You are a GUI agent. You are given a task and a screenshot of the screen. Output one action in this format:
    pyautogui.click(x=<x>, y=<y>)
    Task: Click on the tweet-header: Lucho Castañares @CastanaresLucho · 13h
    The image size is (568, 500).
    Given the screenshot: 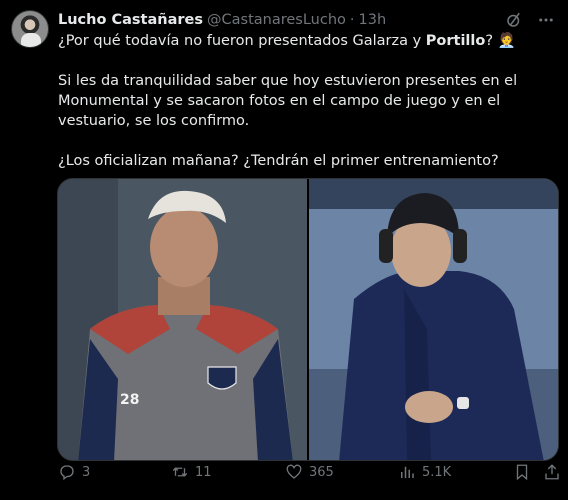 What is the action you would take?
    pyautogui.click(x=222, y=20)
    